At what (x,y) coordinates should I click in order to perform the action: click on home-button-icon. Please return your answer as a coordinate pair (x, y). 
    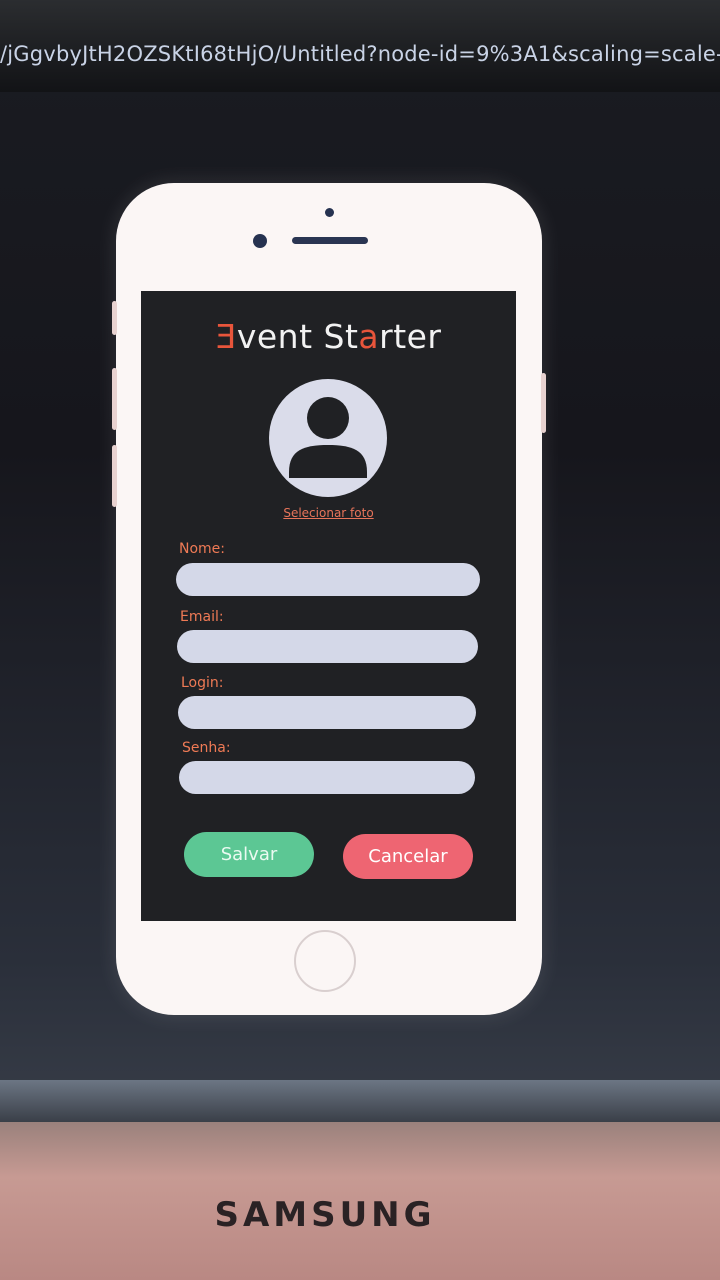
    Looking at the image, I should click on (325, 961).